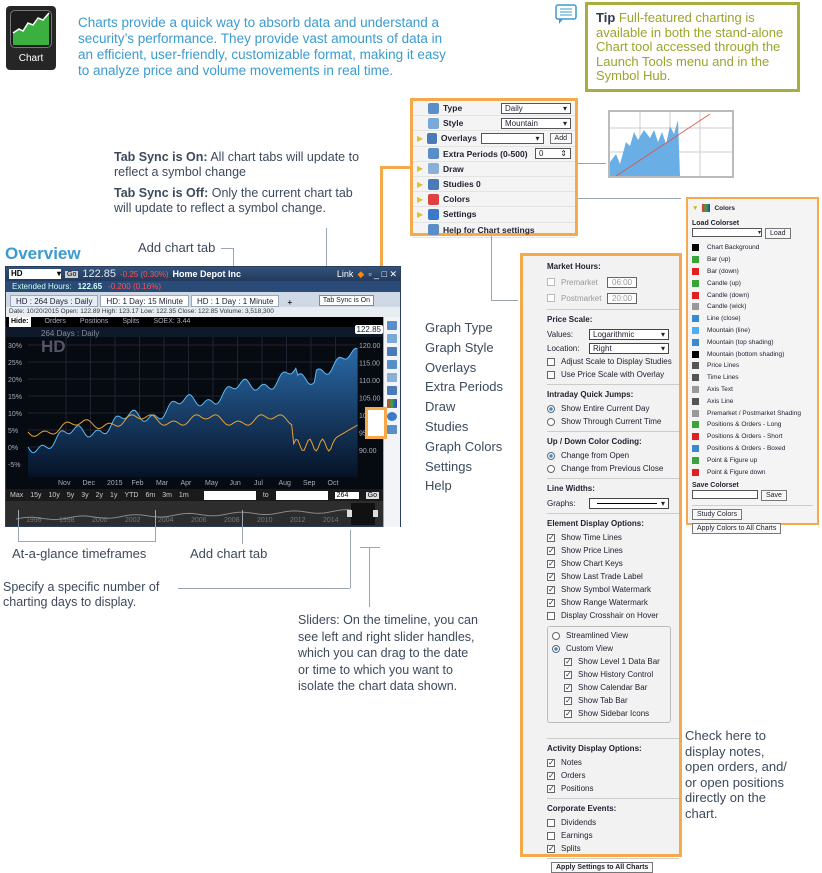  What do you see at coordinates (613, 374) in the screenshot?
I see `use-price-scale-option: Use Price Scale with Overlay` at bounding box center [613, 374].